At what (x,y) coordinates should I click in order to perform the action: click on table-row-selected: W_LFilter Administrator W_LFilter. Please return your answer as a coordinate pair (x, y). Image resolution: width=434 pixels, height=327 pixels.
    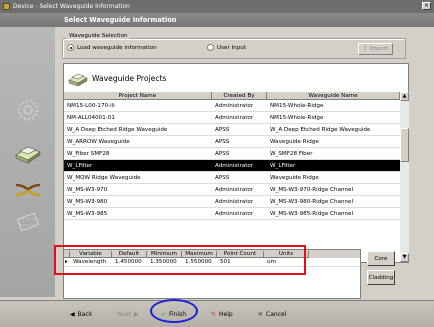
    Looking at the image, I should click on (232, 166).